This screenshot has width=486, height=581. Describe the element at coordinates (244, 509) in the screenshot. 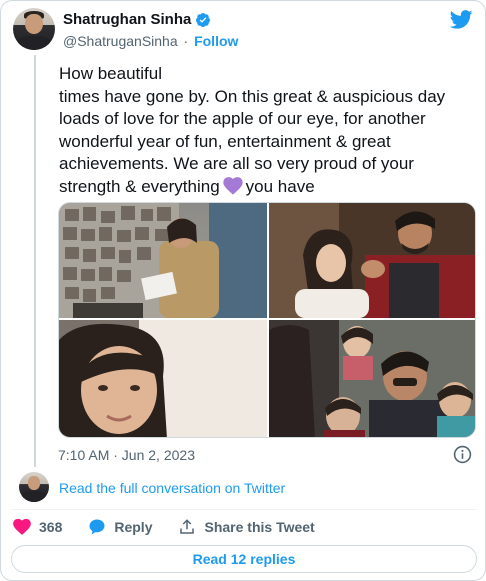

I see `divider` at that location.